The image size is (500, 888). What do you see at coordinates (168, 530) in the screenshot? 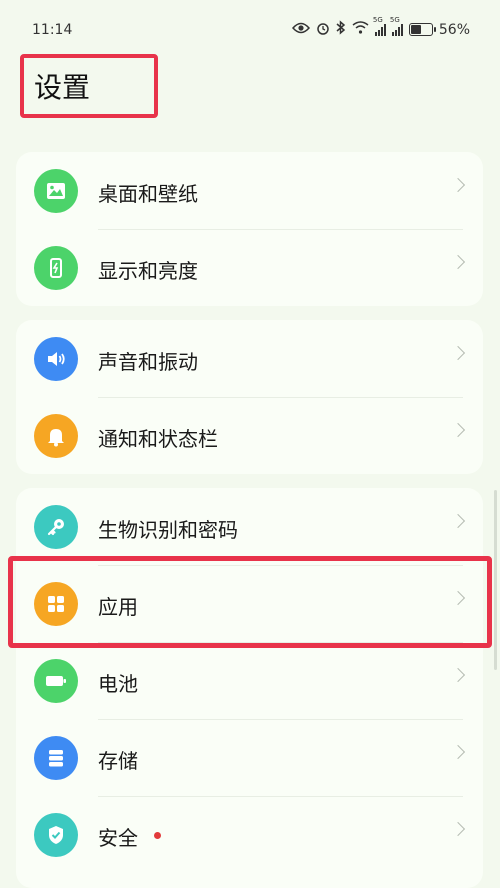
I see `settings-item-label: 生物识别和密码` at bounding box center [168, 530].